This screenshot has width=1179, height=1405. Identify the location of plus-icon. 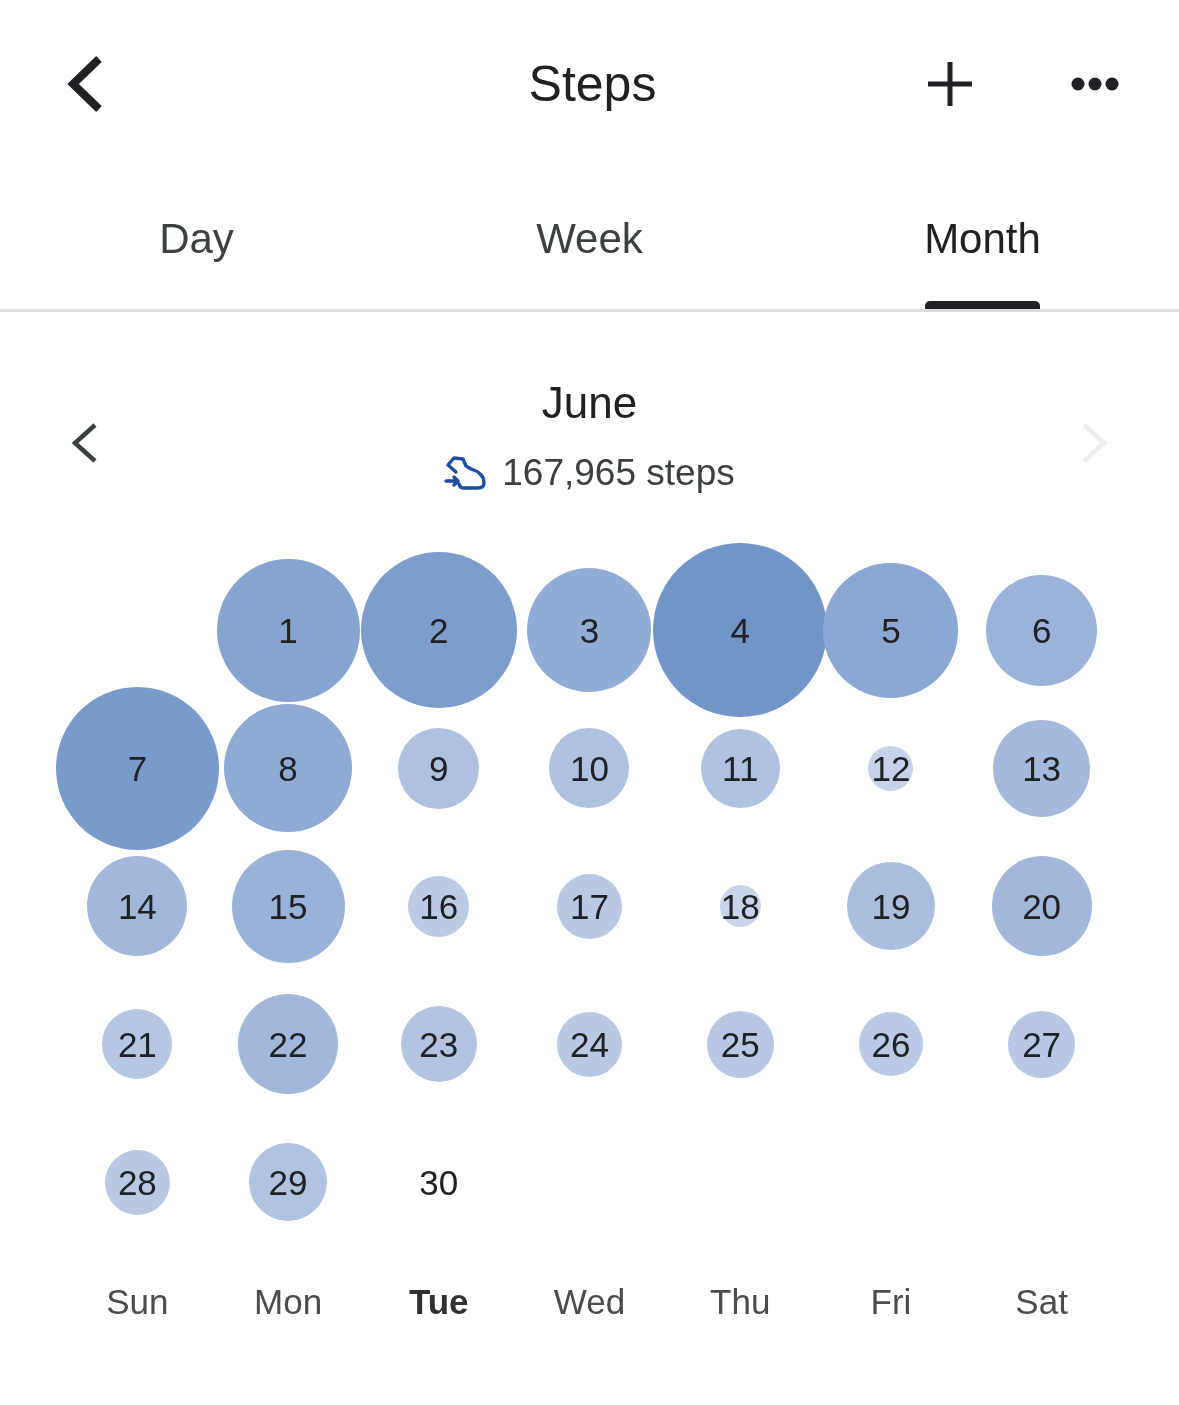
(950, 84).